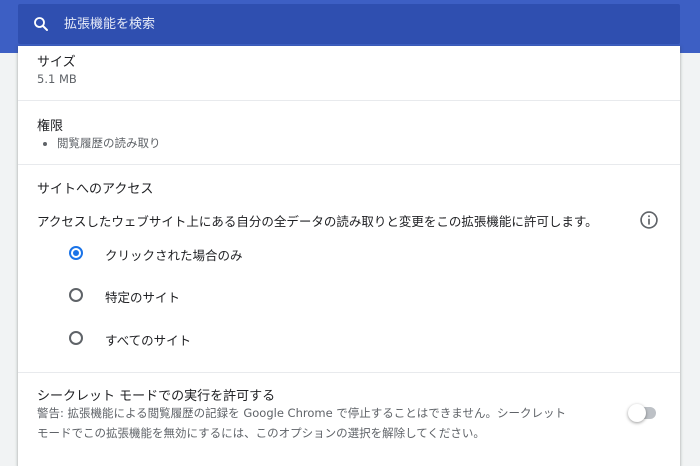  What do you see at coordinates (142, 296) in the screenshot?
I see `radio-specific-sites-label: 特定のサイト` at bounding box center [142, 296].